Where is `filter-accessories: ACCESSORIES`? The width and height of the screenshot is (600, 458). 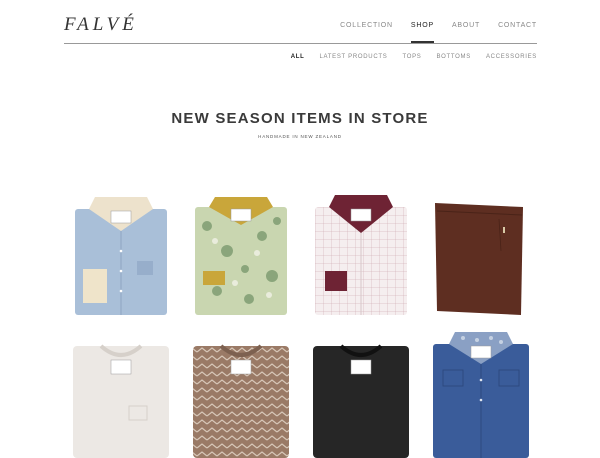
filter-accessories: ACCESSORIES is located at coordinates (511, 57).